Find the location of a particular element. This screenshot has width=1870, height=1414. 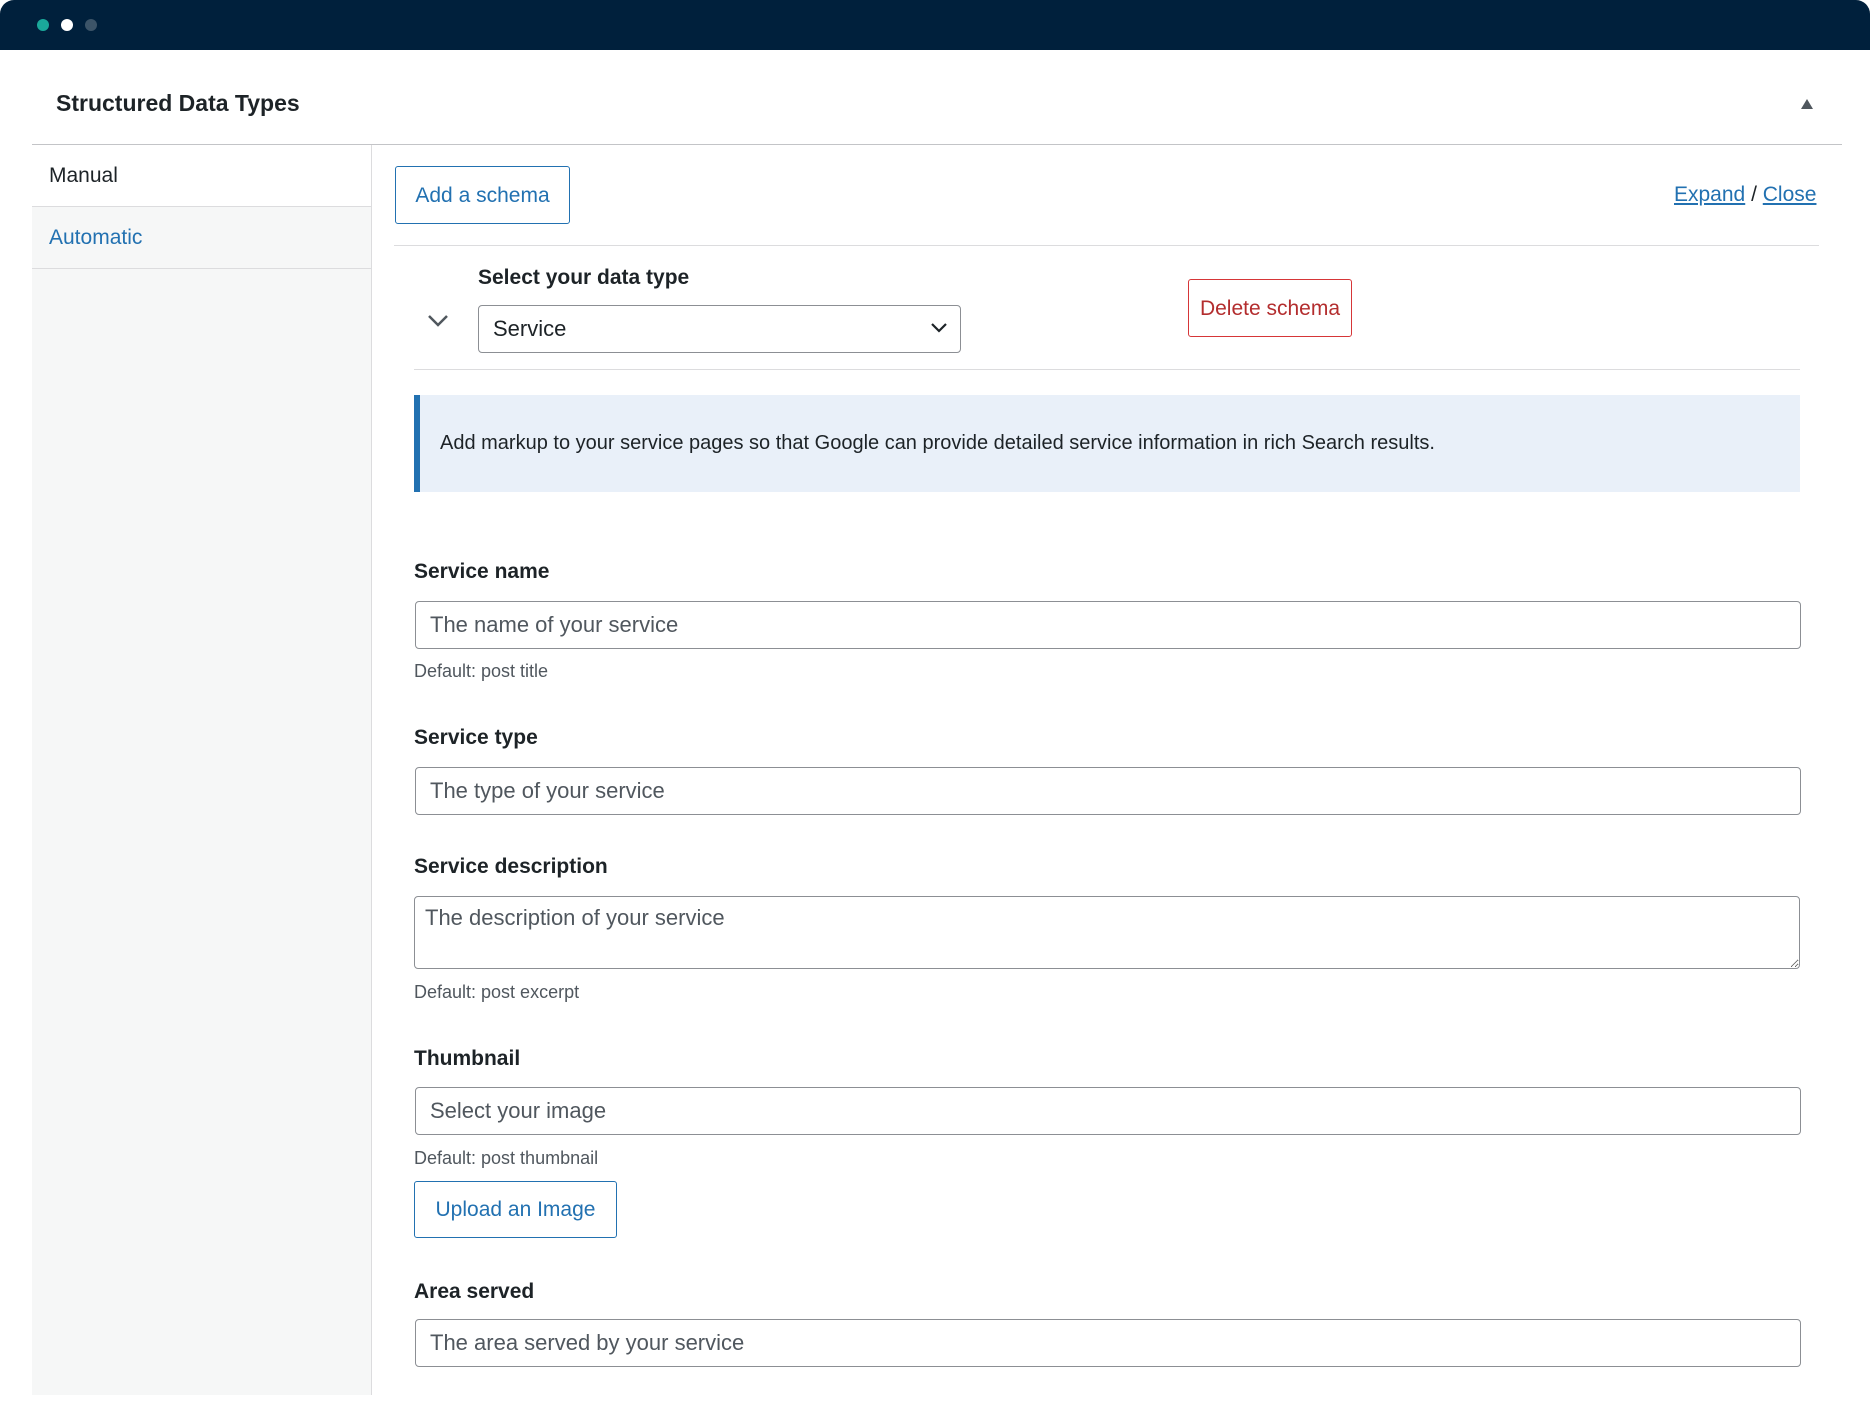

data-type-selected-value: Service is located at coordinates (530, 328).